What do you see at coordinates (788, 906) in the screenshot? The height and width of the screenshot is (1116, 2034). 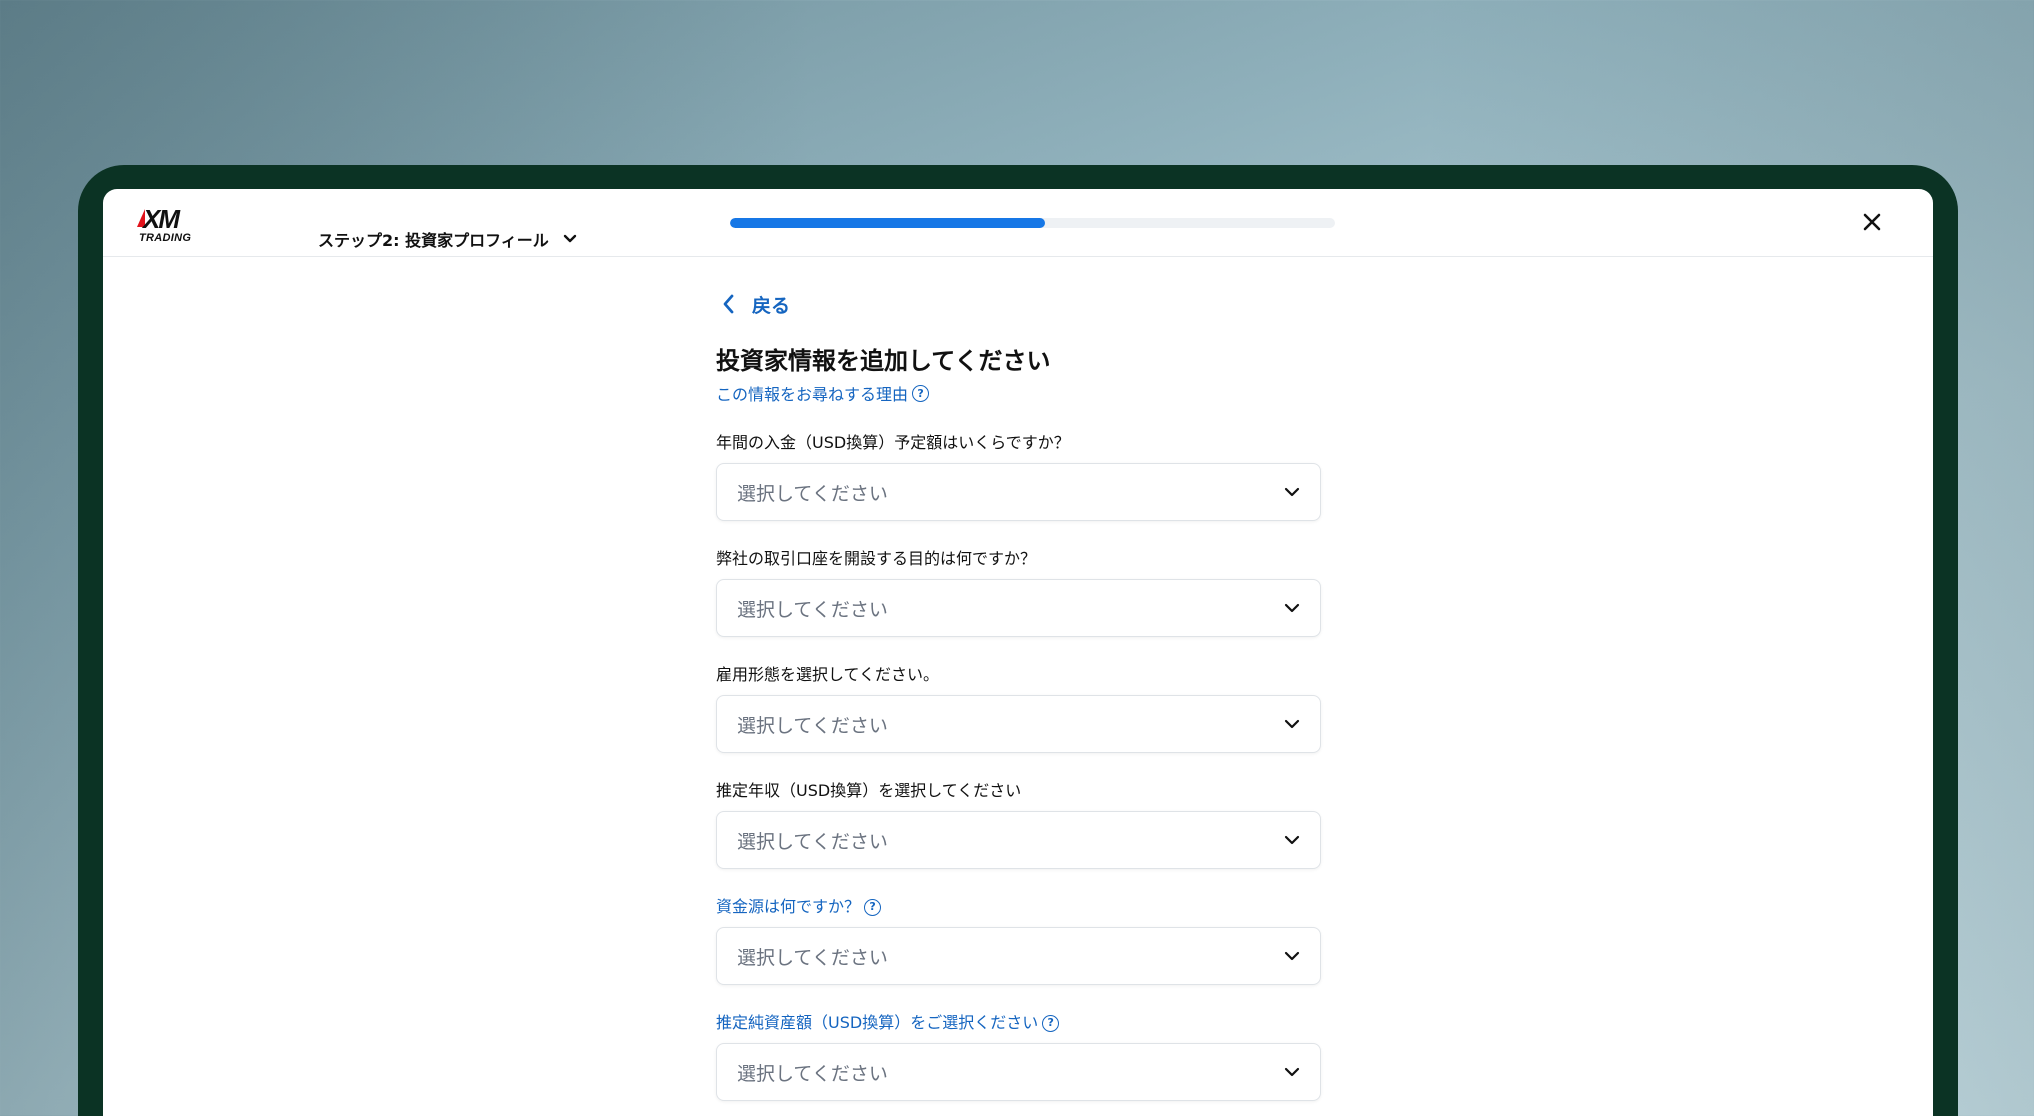 I see `field-label: 資金源は何ですか？` at bounding box center [788, 906].